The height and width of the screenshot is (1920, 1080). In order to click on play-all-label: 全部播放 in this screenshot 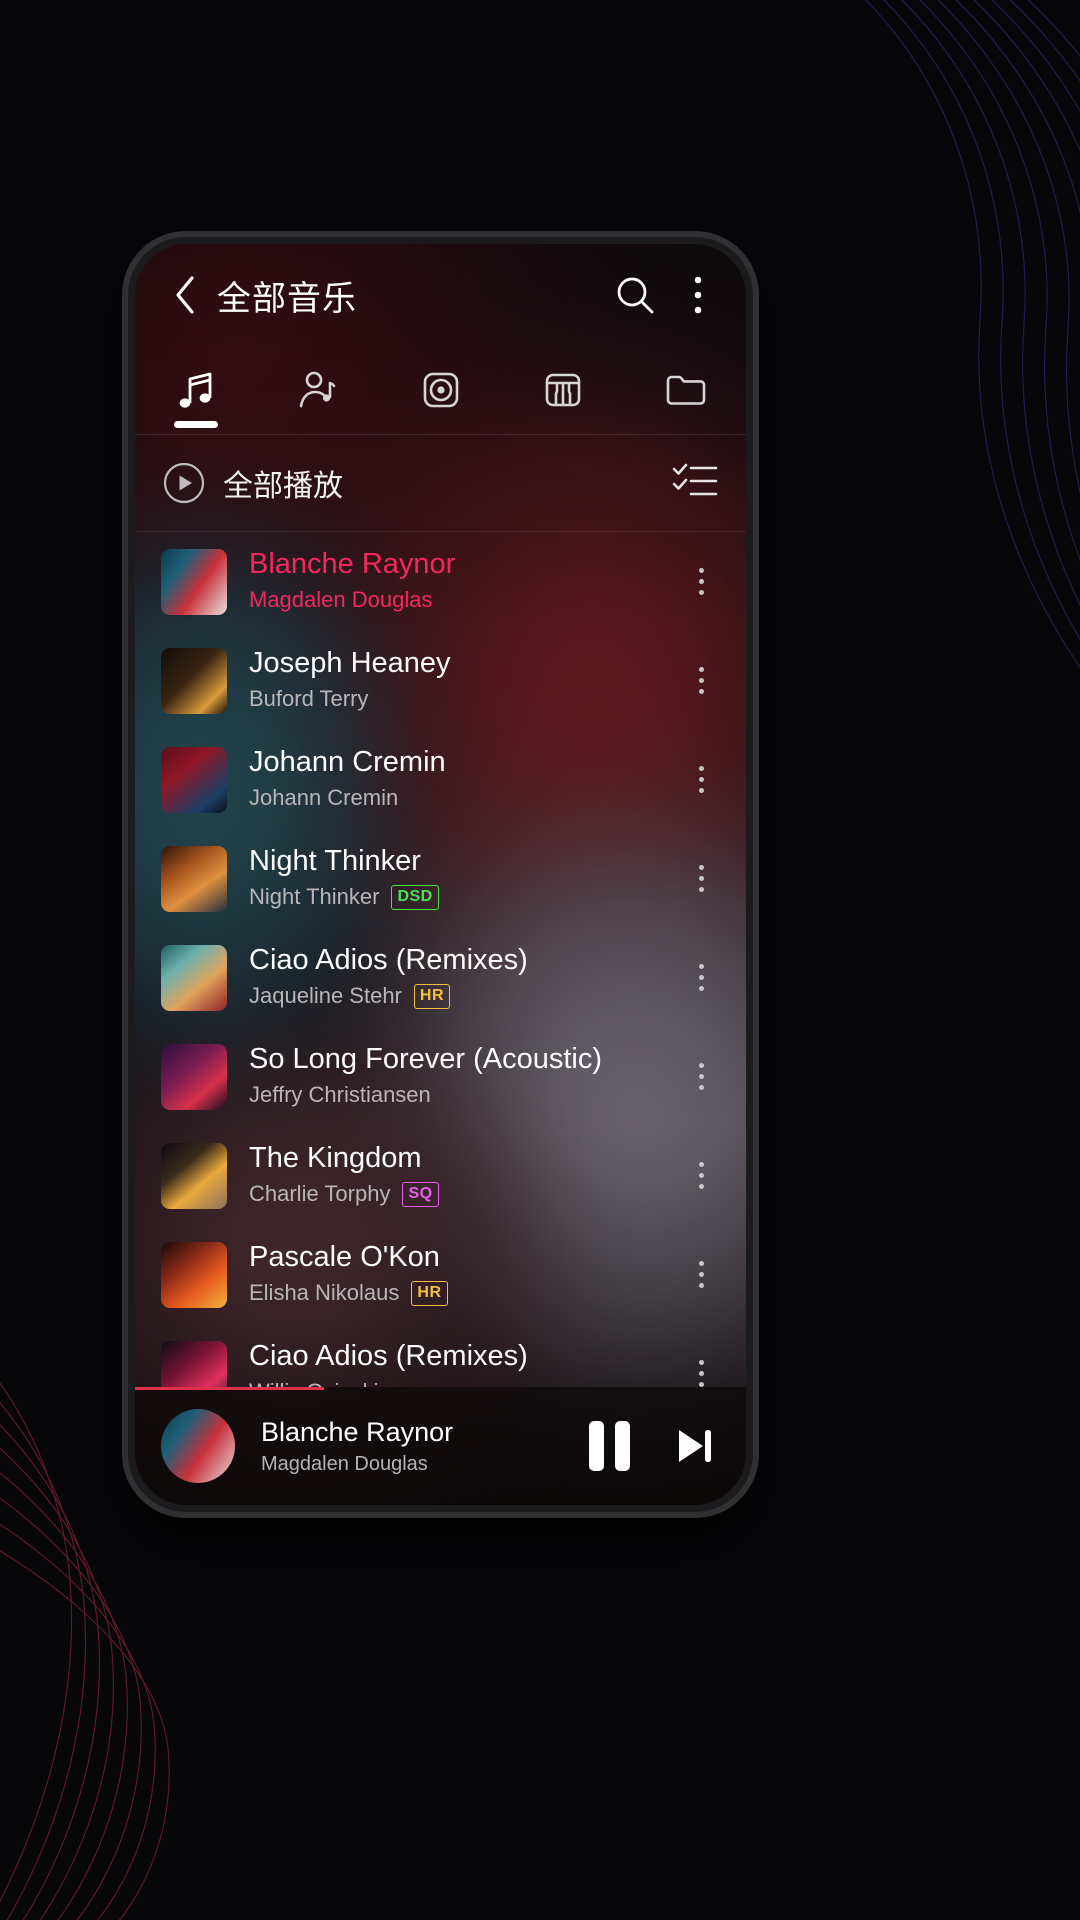, I will do `click(283, 486)`.